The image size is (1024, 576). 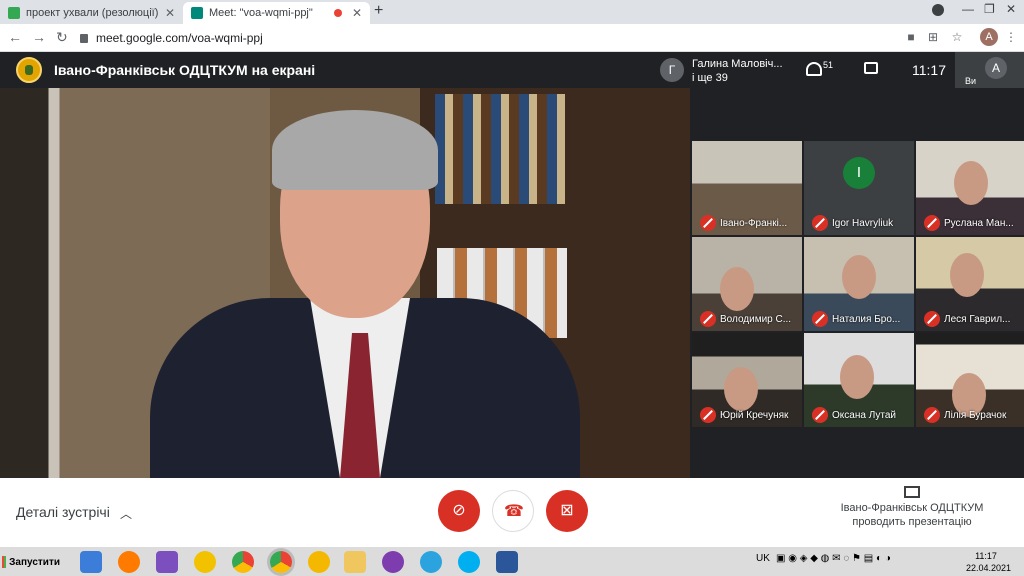 What do you see at coordinates (4, 562) in the screenshot?
I see `windows-logo-icon` at bounding box center [4, 562].